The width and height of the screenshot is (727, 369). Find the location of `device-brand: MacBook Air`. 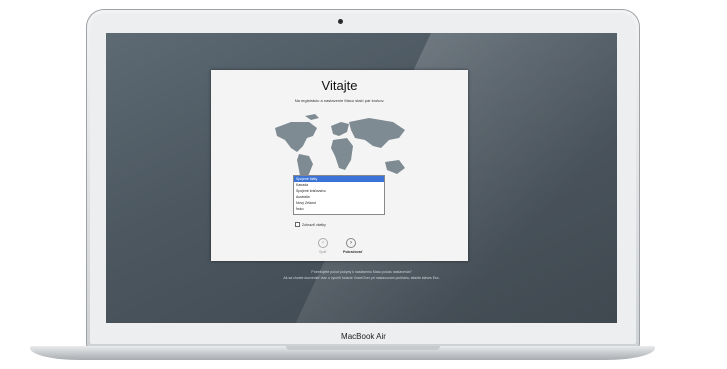

device-brand: MacBook Air is located at coordinates (363, 336).